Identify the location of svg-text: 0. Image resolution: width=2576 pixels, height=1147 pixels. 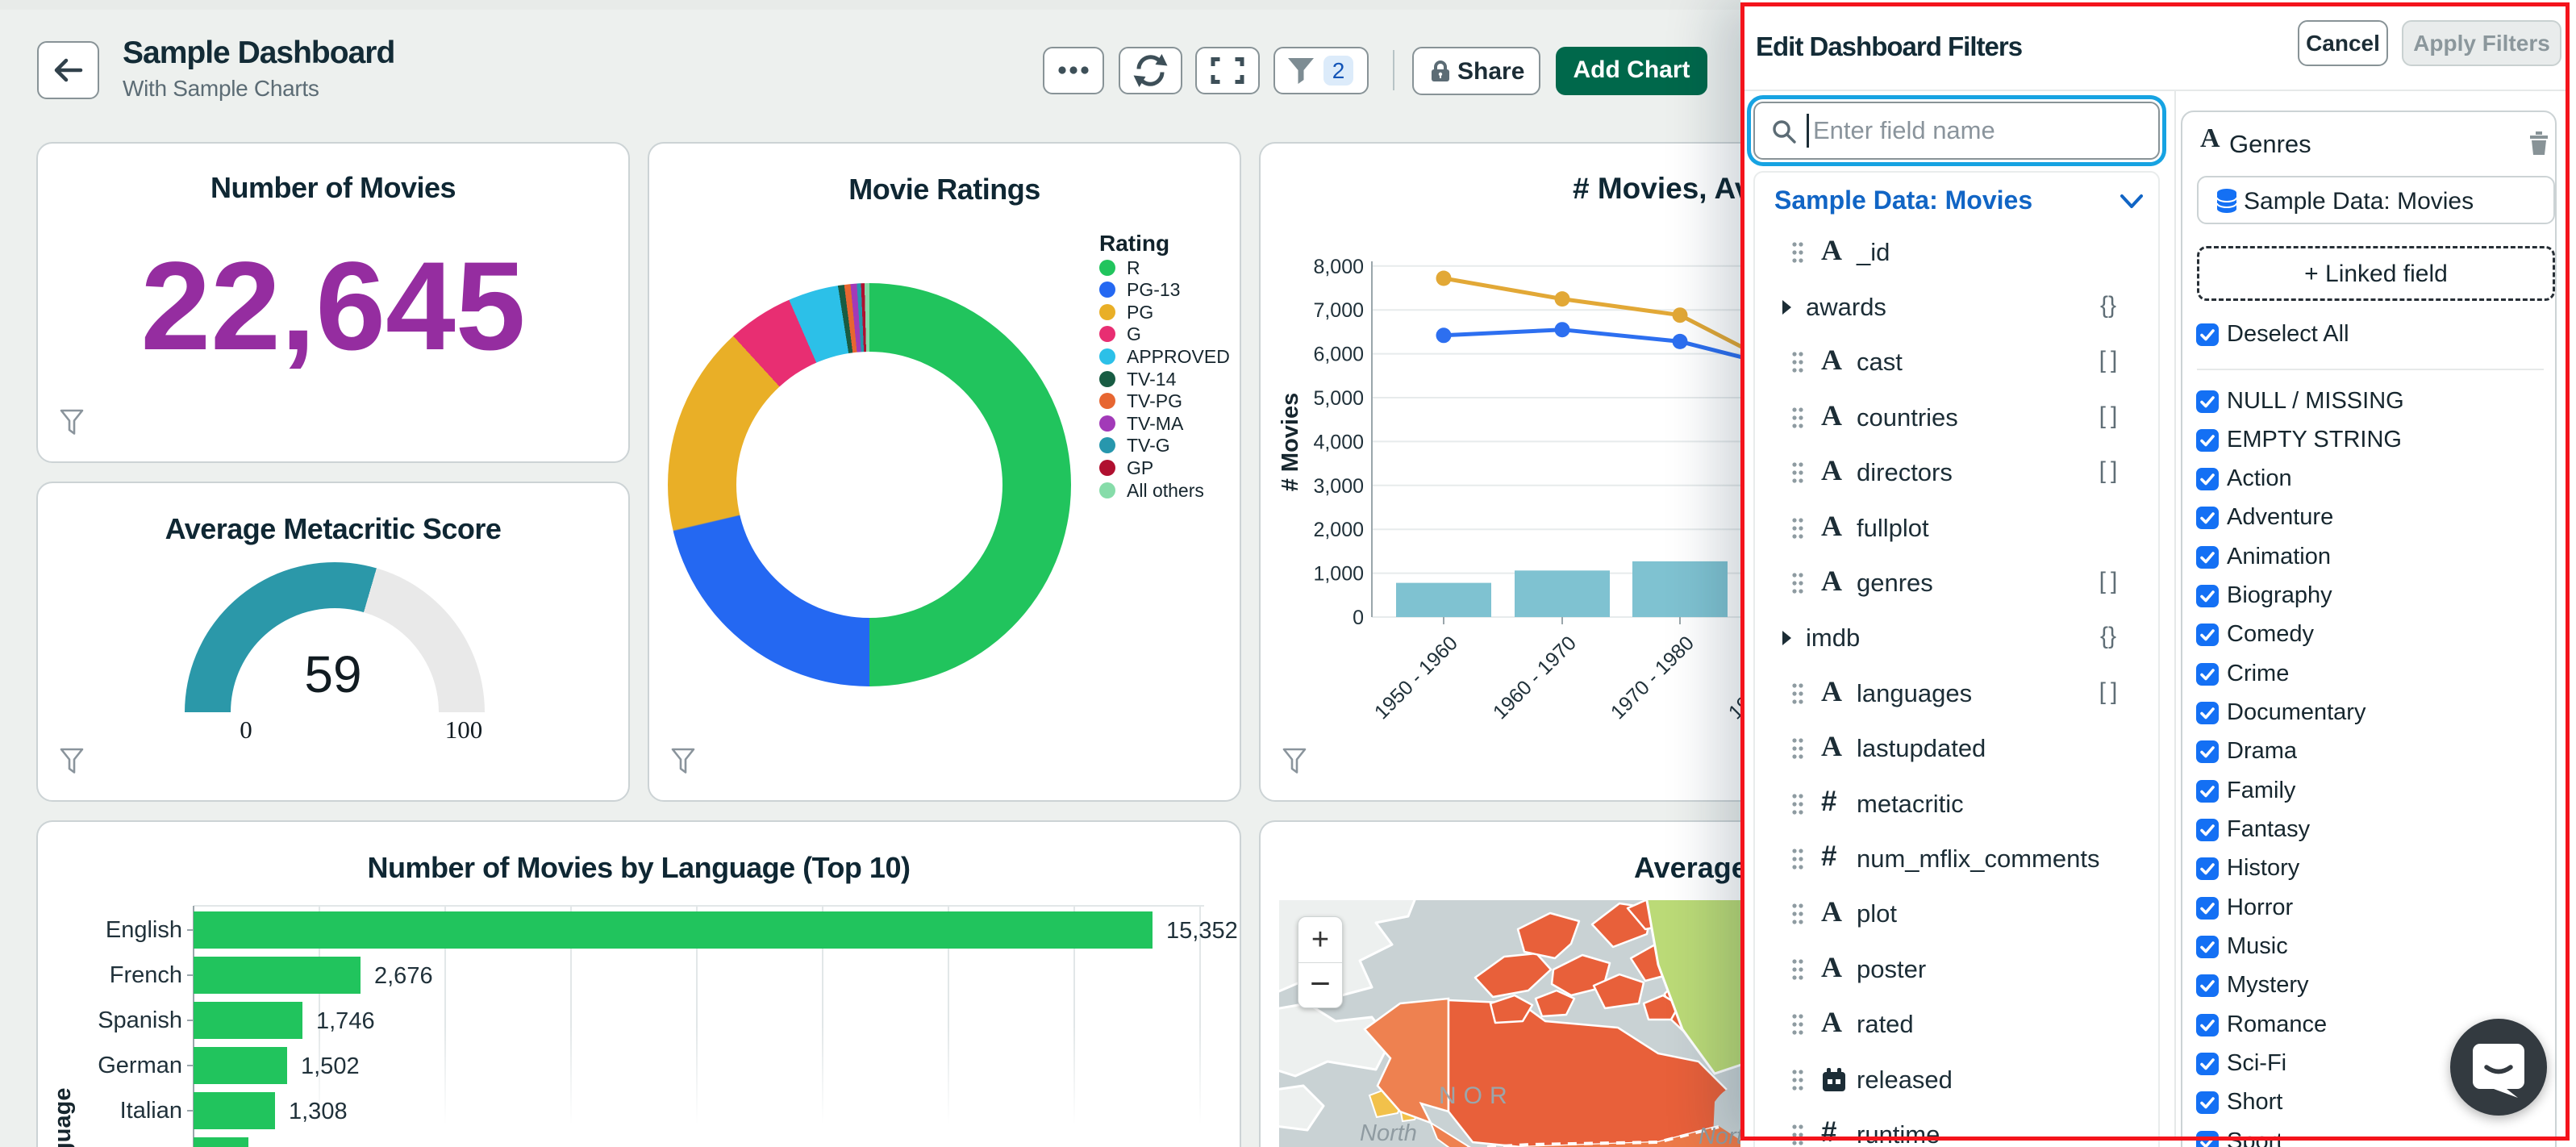
(1358, 618).